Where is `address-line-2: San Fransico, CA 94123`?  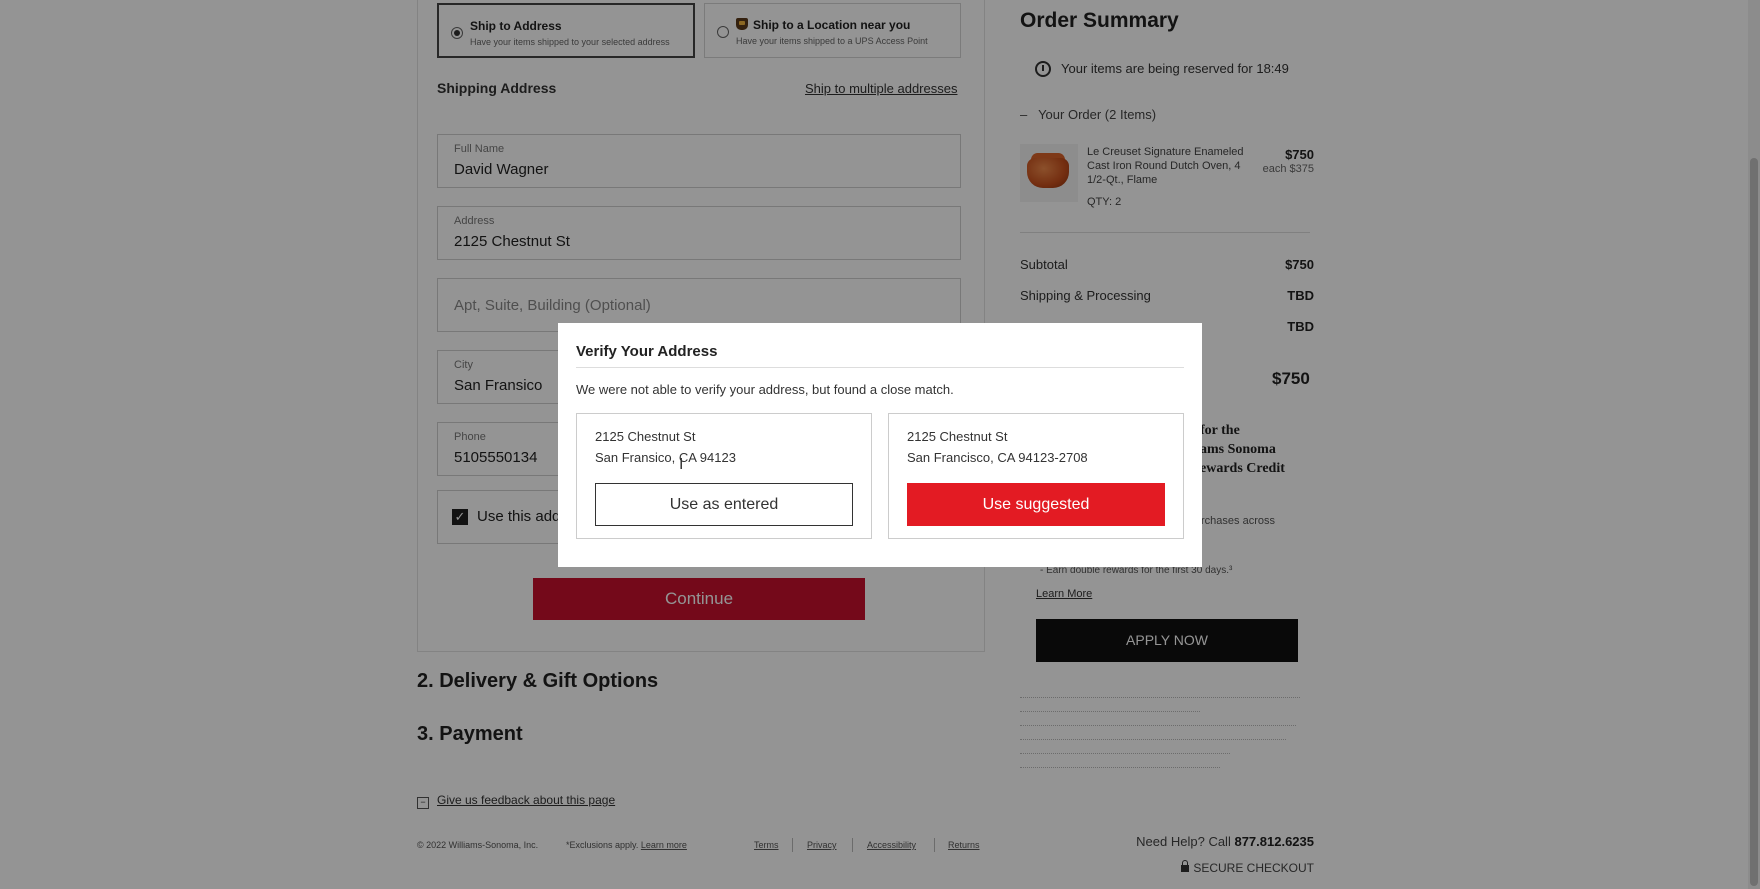
address-line-2: San Fransico, CA 94123 is located at coordinates (665, 457).